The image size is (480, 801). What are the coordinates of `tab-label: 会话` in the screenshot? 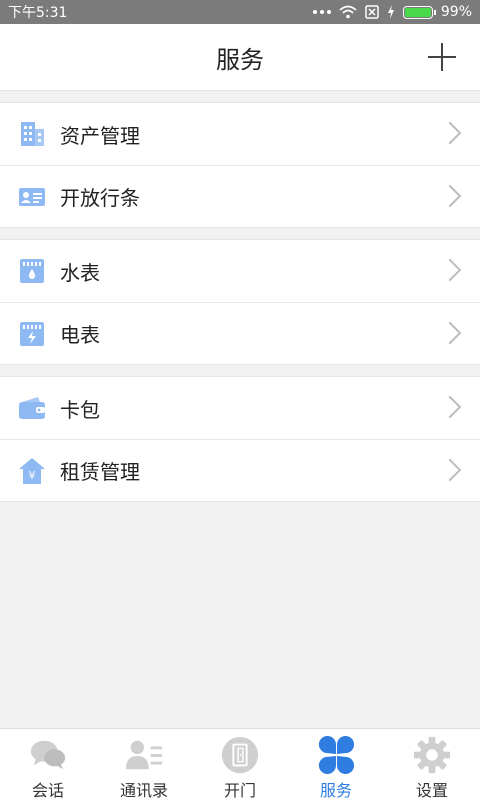 It's located at (47, 790).